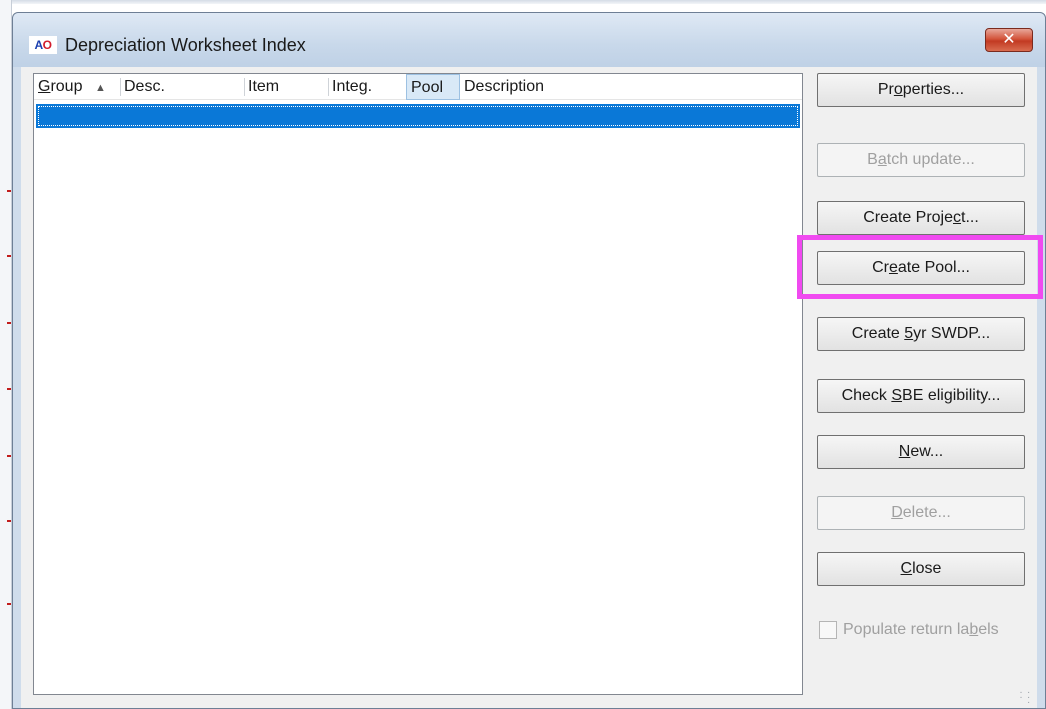  Describe the element at coordinates (885, 89) in the screenshot. I see `button-text: Pr` at that location.